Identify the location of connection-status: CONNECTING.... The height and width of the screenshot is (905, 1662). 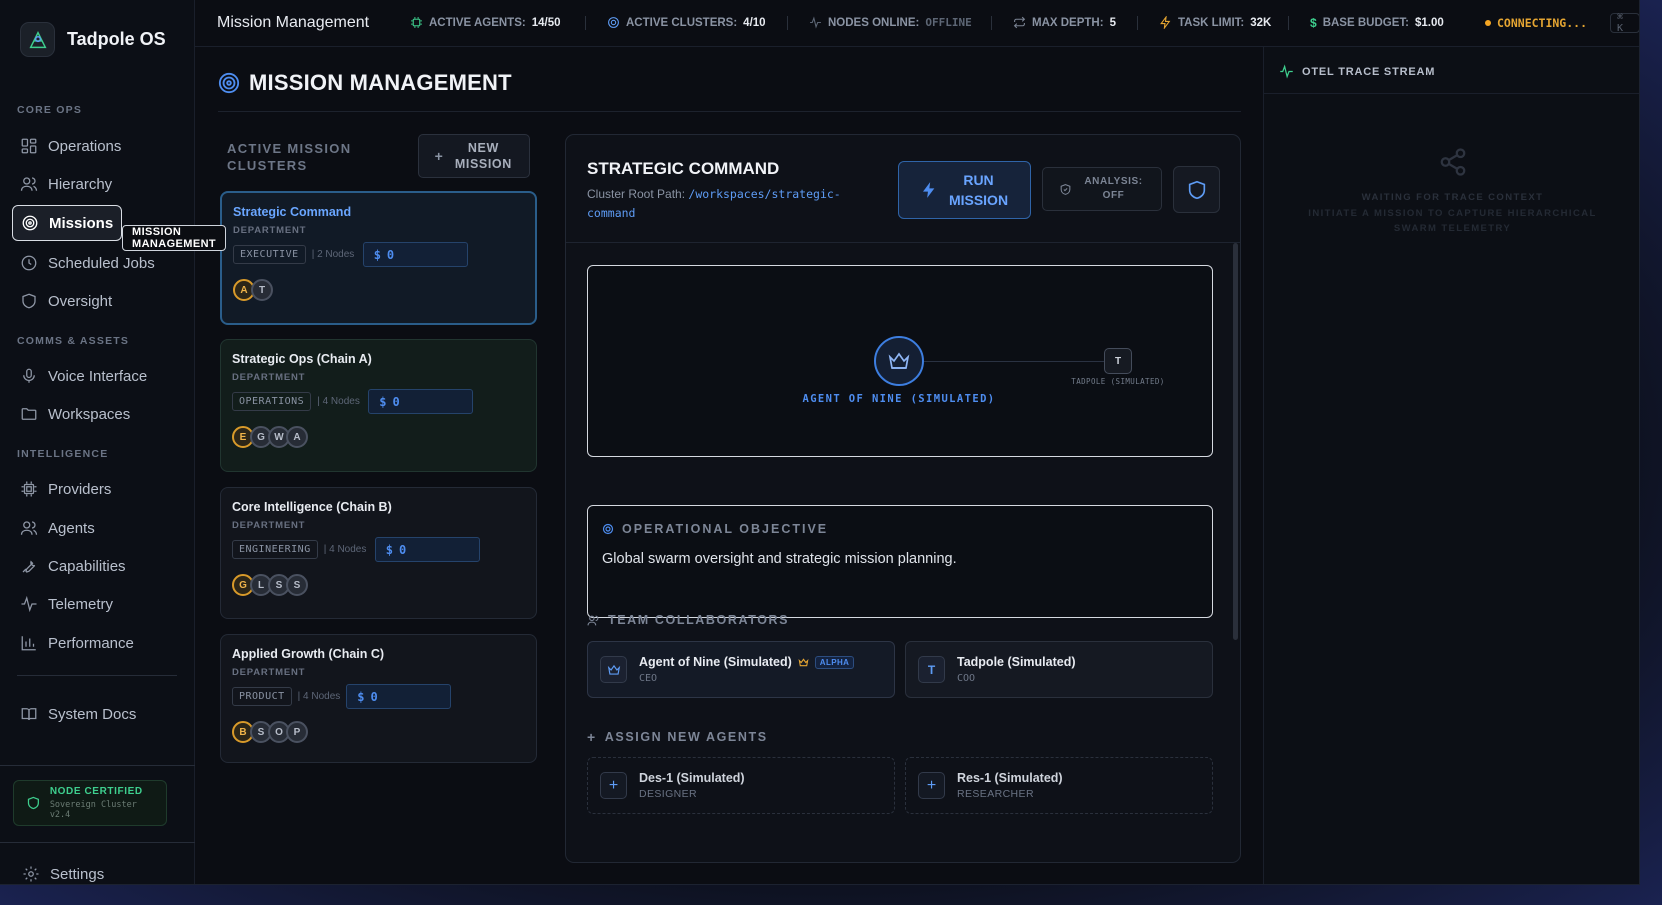
(1536, 23).